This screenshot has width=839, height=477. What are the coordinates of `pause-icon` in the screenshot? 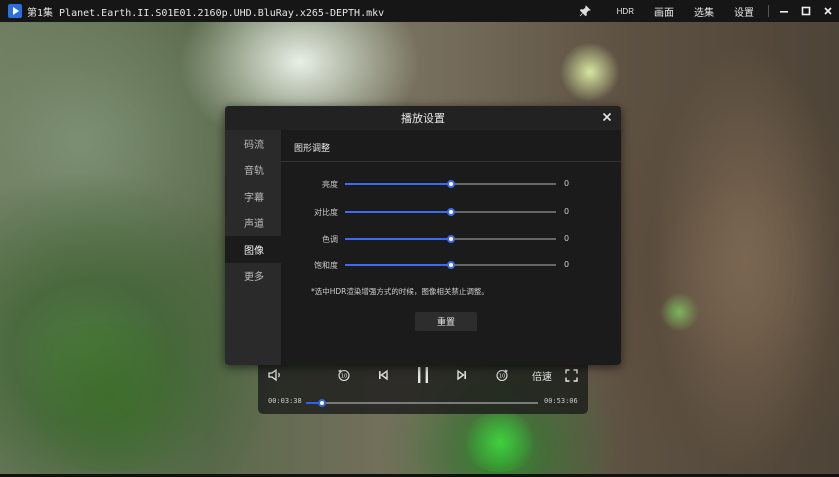 It's located at (423, 375).